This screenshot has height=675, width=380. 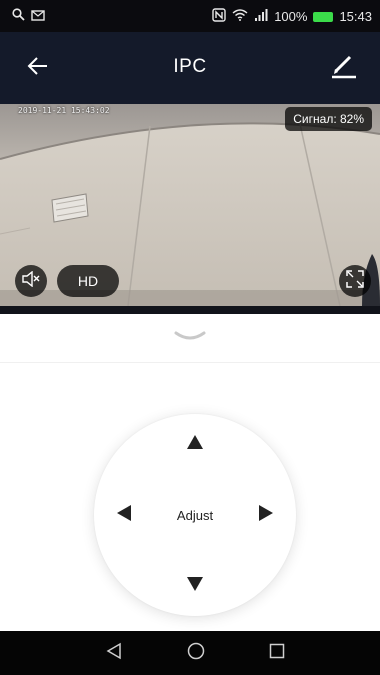 I want to click on nfc-icon, so click(x=219, y=16).